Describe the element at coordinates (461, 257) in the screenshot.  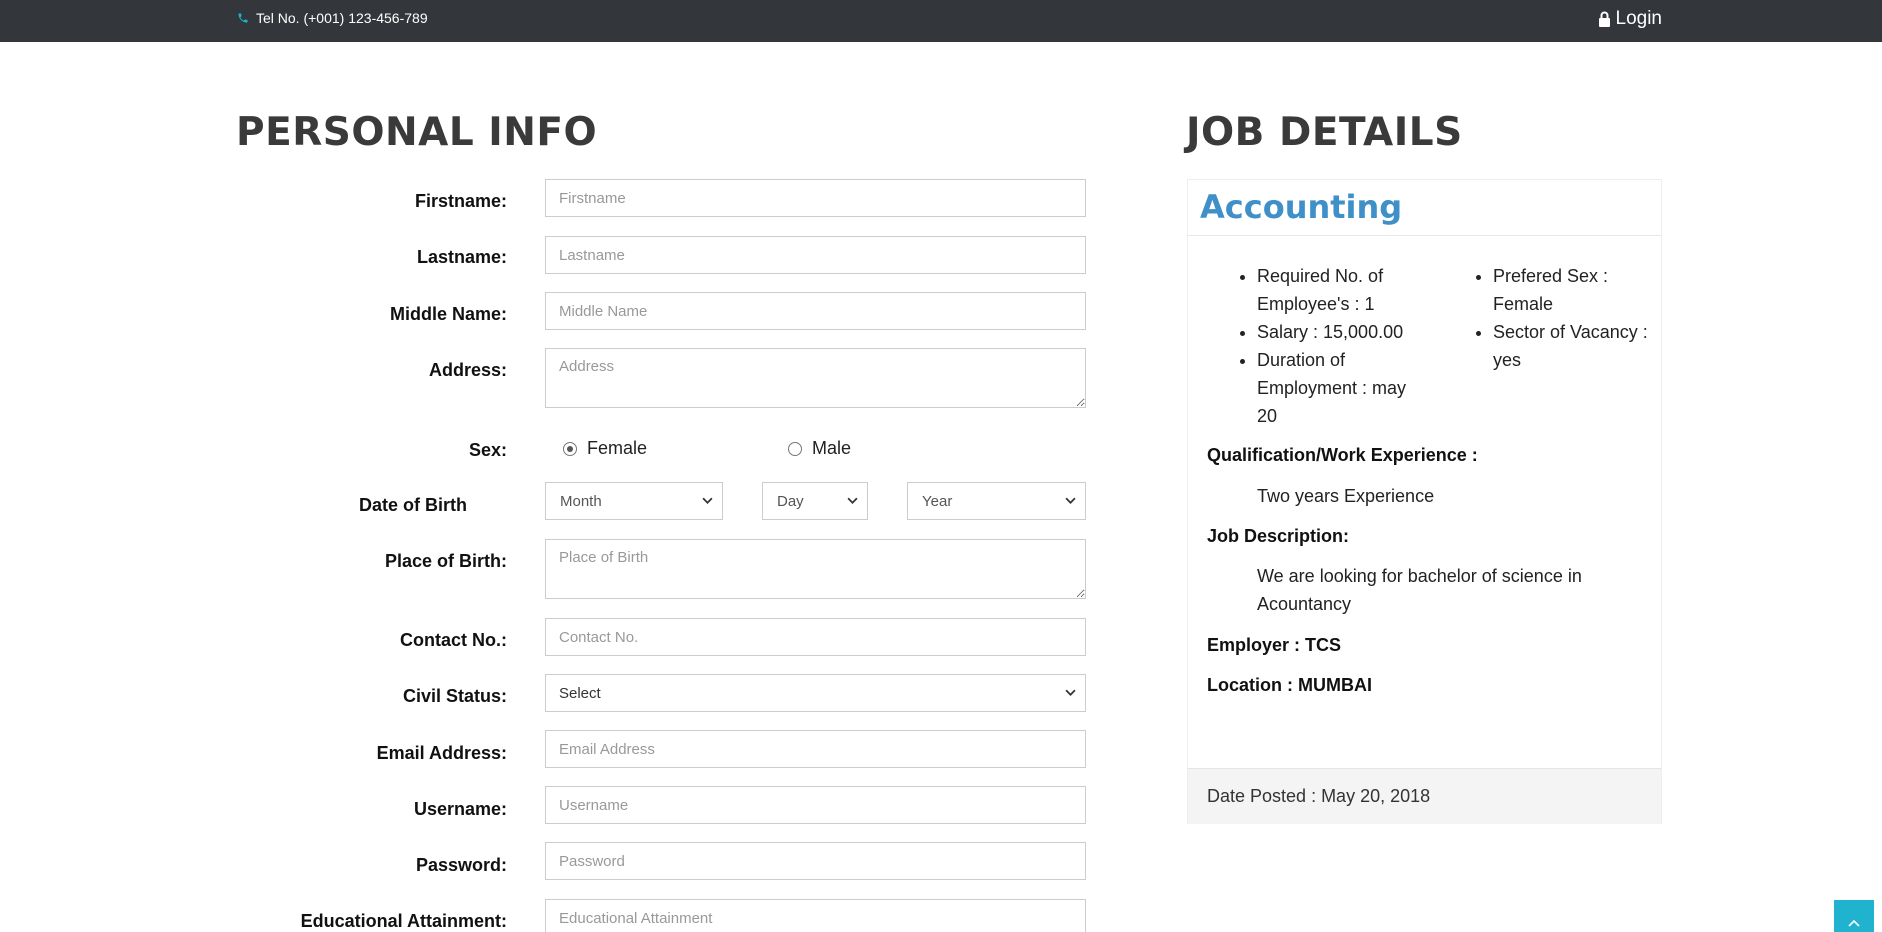
I see `lastname-label: Lastname:` at that location.